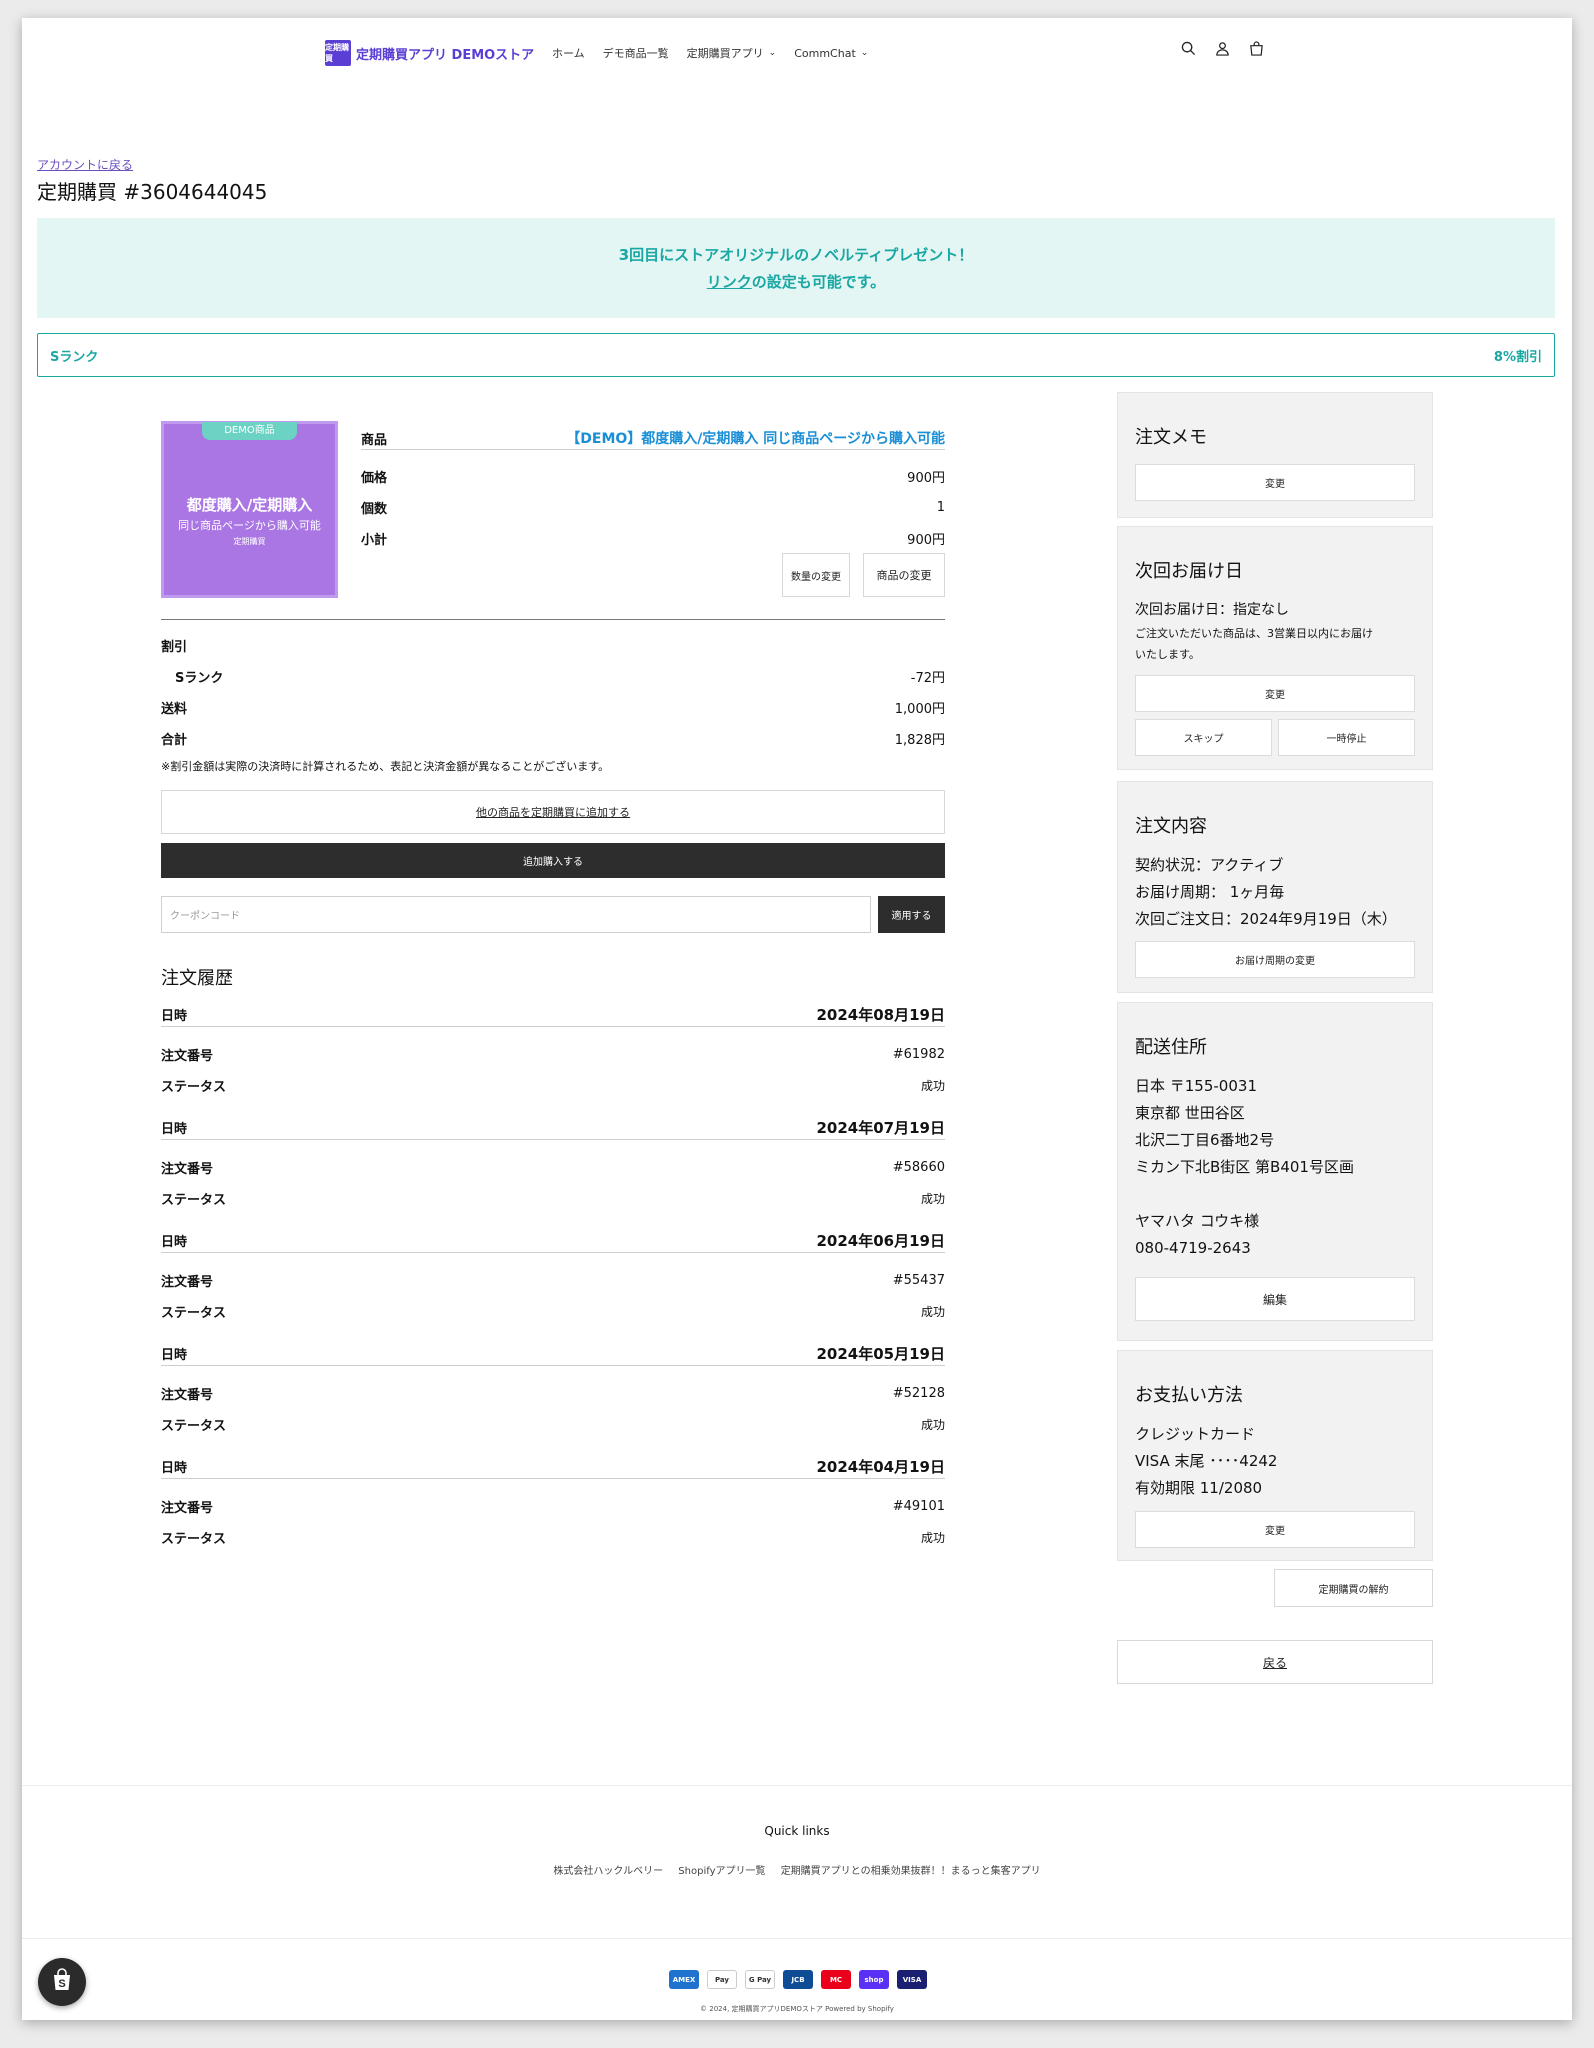 Image resolution: width=1594 pixels, height=2048 pixels. Describe the element at coordinates (1195, 1434) in the screenshot. I see `payment-type: クレジットカード` at that location.